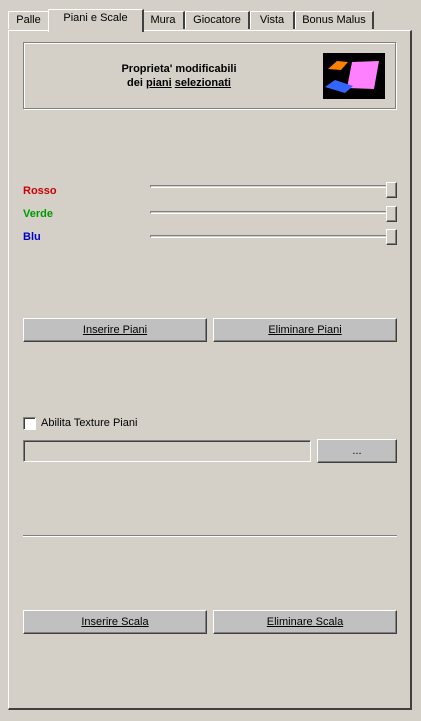 This screenshot has width=421, height=721. What do you see at coordinates (202, 83) in the screenshot?
I see `properties-word-selezionati: selezionati` at bounding box center [202, 83].